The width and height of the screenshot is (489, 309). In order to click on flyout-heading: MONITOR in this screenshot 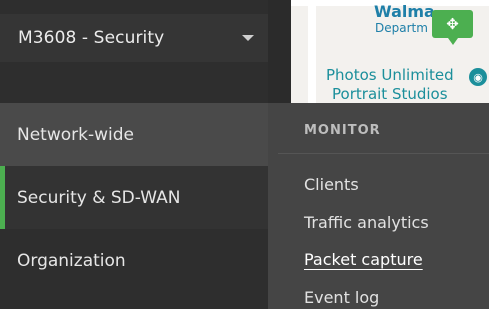, I will do `click(342, 130)`.